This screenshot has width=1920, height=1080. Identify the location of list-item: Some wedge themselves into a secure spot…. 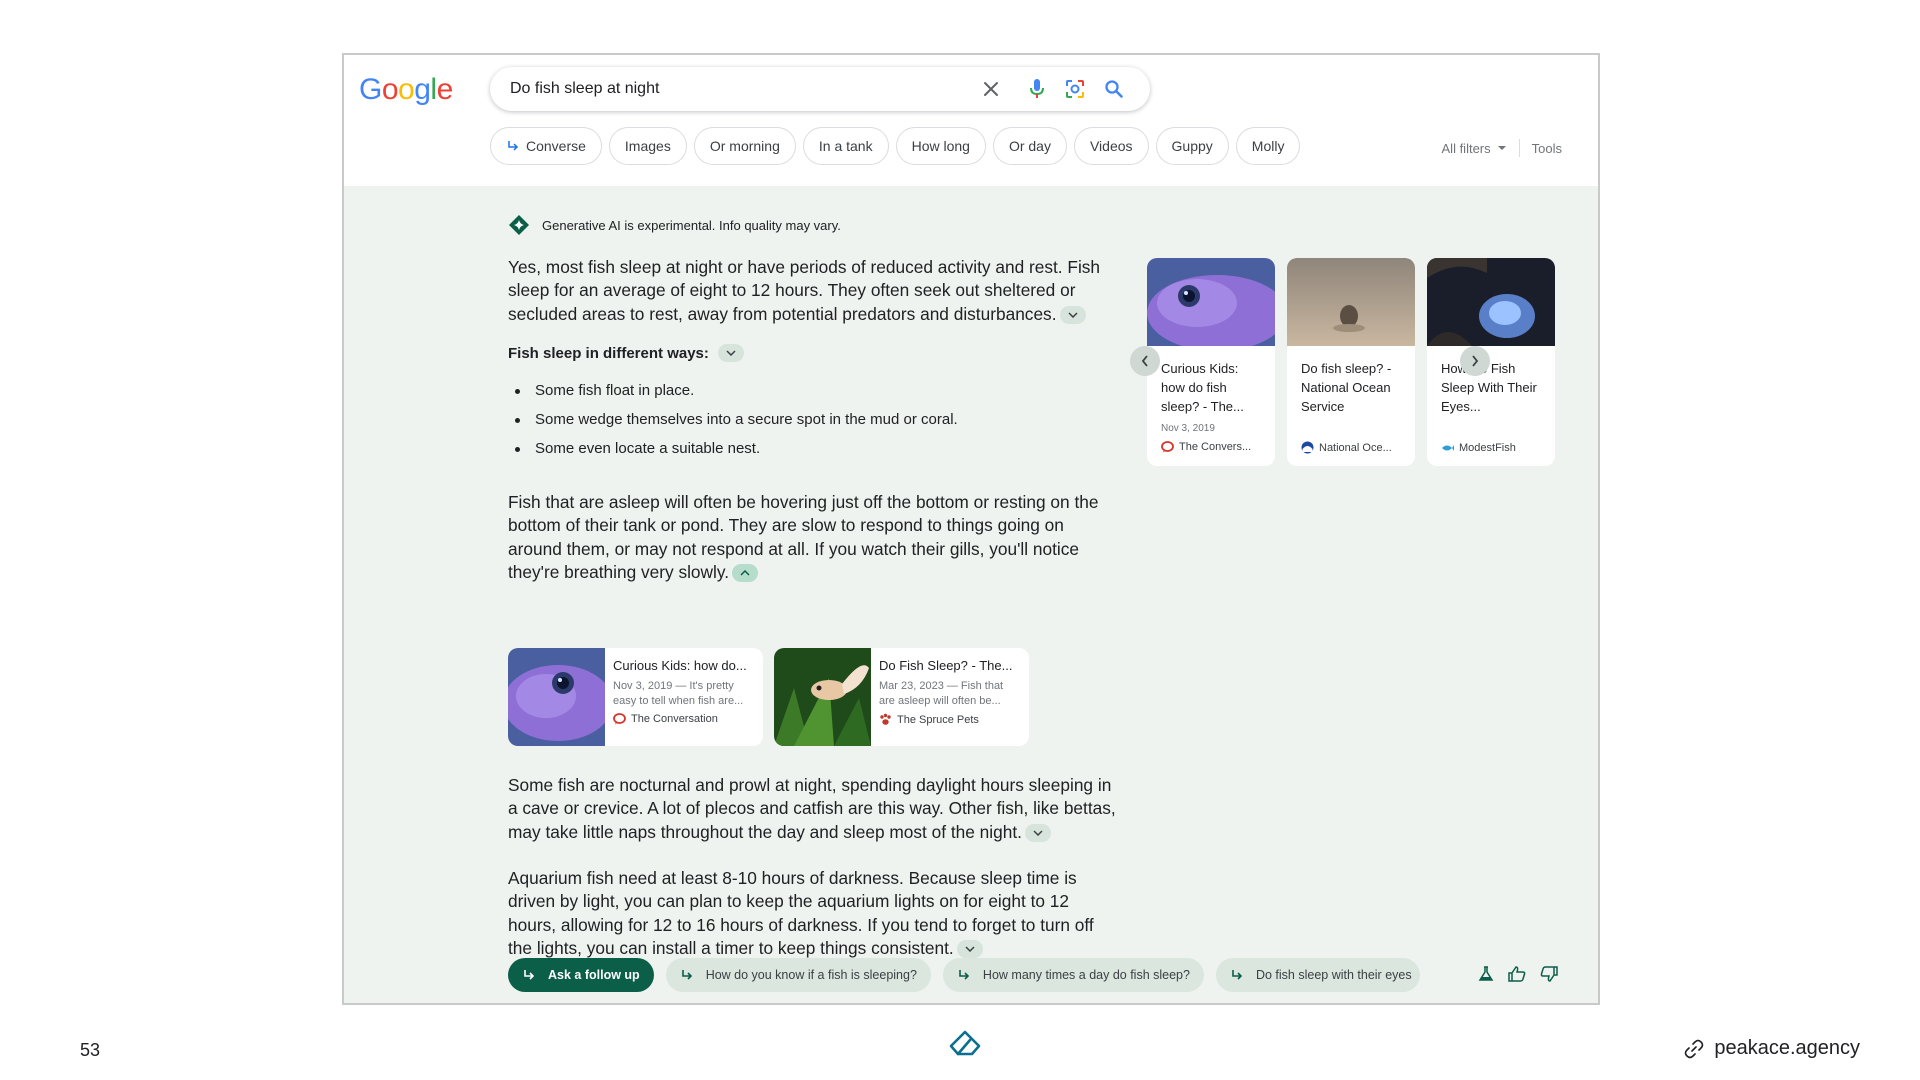
(733, 425).